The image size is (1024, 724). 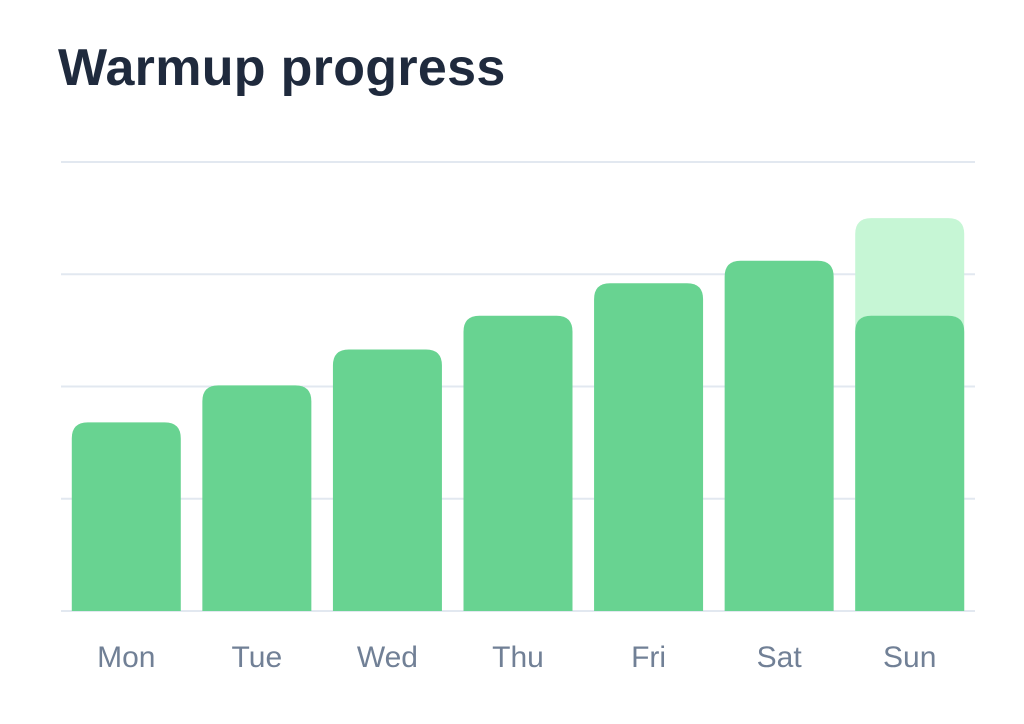 What do you see at coordinates (910, 463) in the screenshot?
I see `bar-sun` at bounding box center [910, 463].